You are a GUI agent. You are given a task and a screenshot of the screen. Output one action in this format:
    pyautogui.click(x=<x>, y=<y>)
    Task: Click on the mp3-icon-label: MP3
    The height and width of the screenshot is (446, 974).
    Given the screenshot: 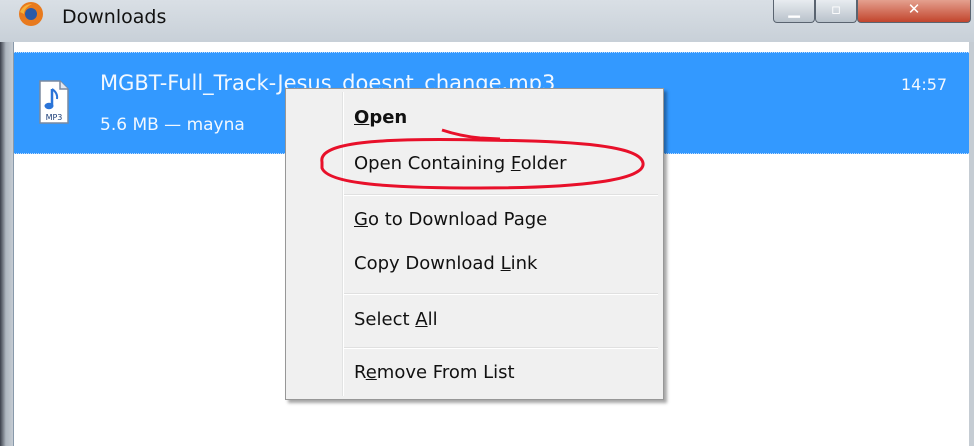 What is the action you would take?
    pyautogui.click(x=54, y=117)
    